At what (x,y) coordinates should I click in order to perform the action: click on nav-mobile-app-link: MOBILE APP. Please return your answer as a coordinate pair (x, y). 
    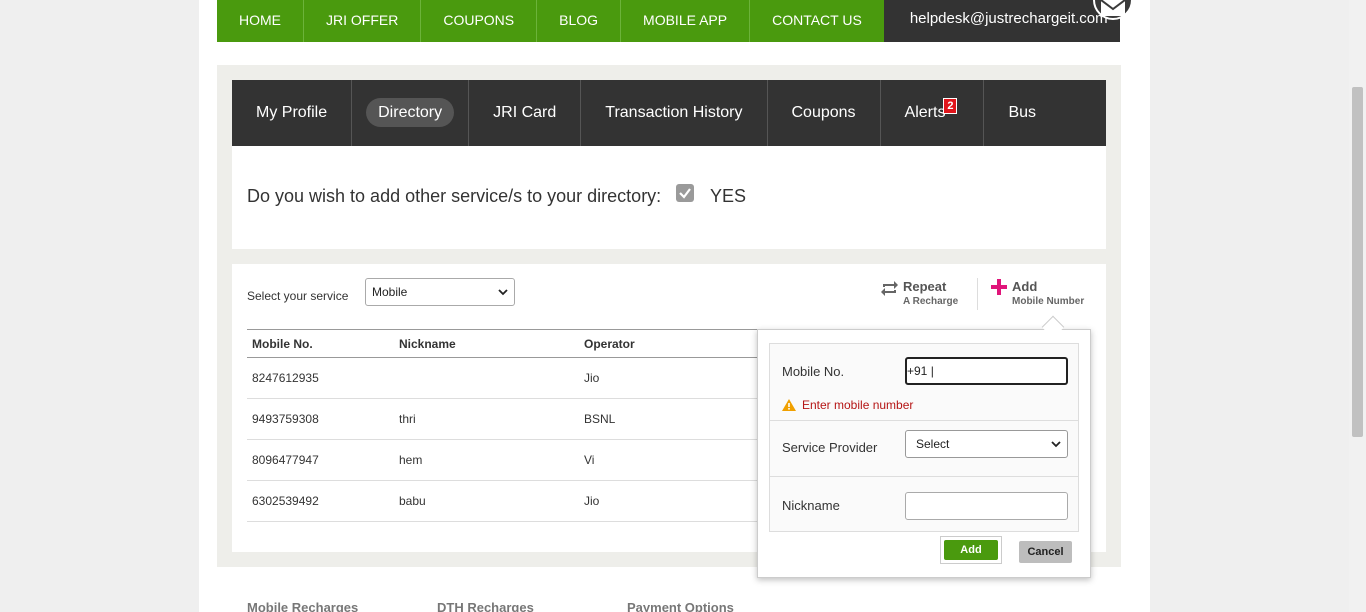
    Looking at the image, I should click on (686, 21).